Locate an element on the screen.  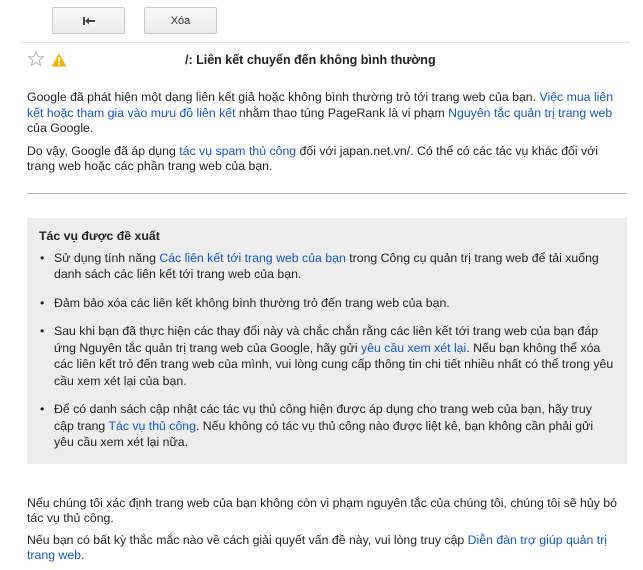
message-header: /: Liên kết chuyển đến không bình thường is located at coordinates (325, 60).